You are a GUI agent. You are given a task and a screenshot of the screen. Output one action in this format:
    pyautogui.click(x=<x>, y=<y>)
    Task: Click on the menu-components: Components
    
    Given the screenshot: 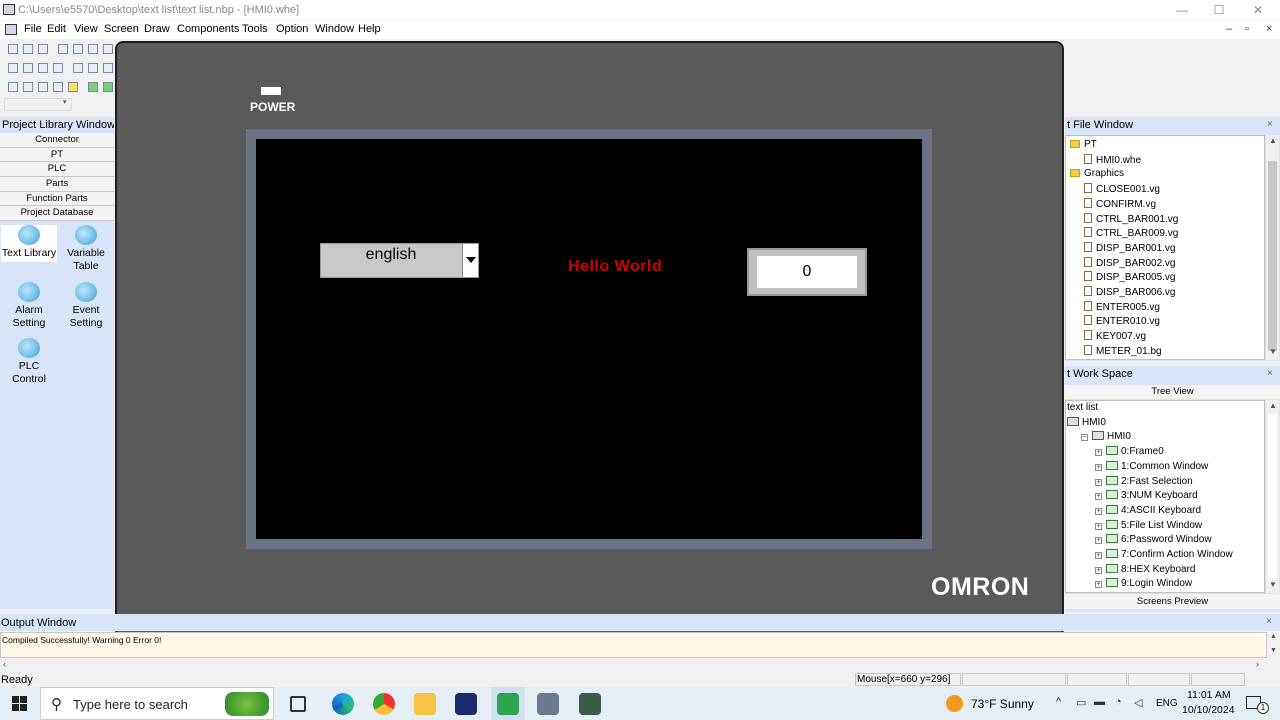 What is the action you would take?
    pyautogui.click(x=208, y=29)
    